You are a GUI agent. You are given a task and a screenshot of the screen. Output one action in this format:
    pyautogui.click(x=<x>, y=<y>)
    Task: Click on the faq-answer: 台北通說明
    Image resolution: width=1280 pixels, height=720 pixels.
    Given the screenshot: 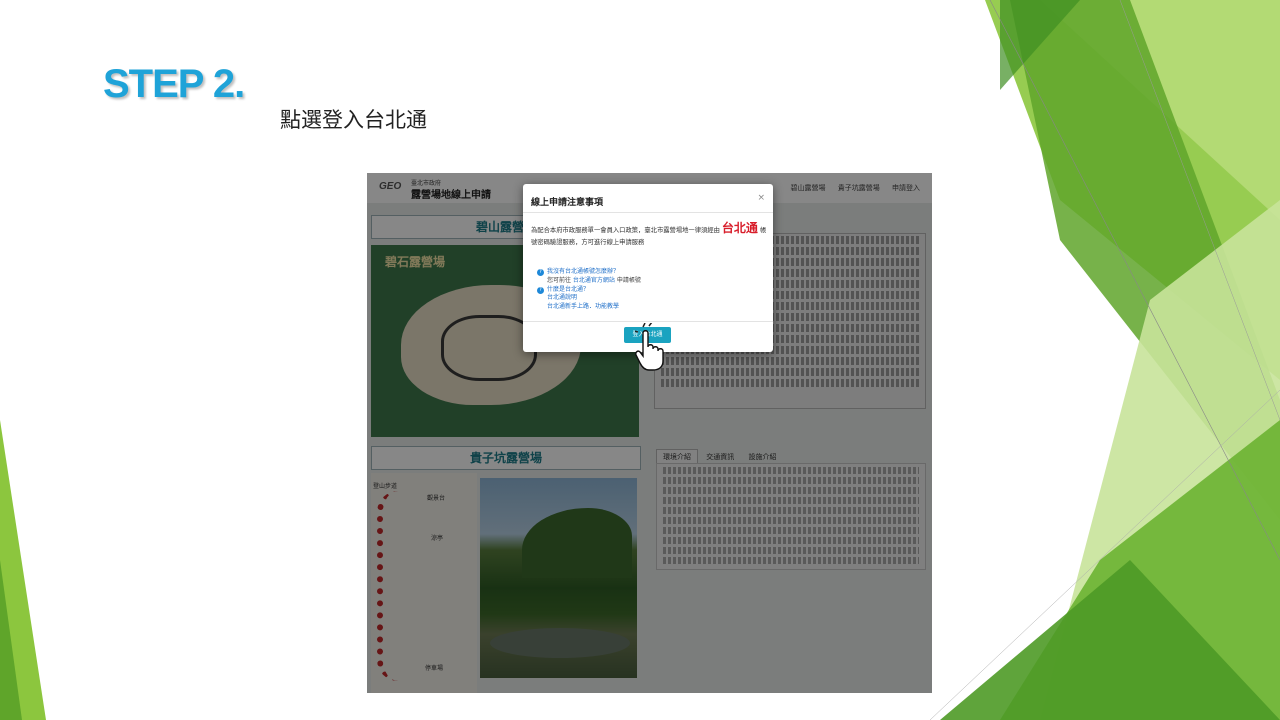 What is the action you would take?
    pyautogui.click(x=589, y=298)
    